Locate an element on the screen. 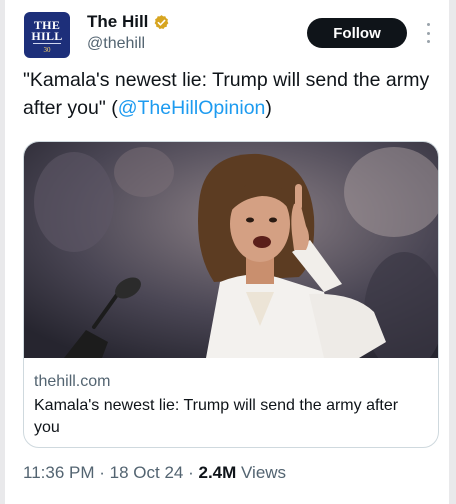 This screenshot has width=456, height=504. logo-line-2: HILL is located at coordinates (47, 36).